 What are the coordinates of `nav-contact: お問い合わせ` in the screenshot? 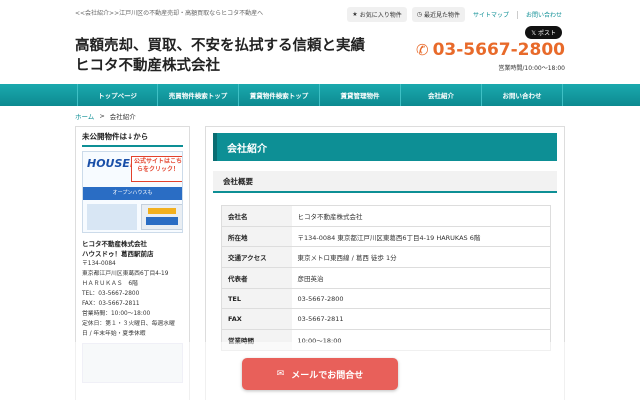 It's located at (522, 95).